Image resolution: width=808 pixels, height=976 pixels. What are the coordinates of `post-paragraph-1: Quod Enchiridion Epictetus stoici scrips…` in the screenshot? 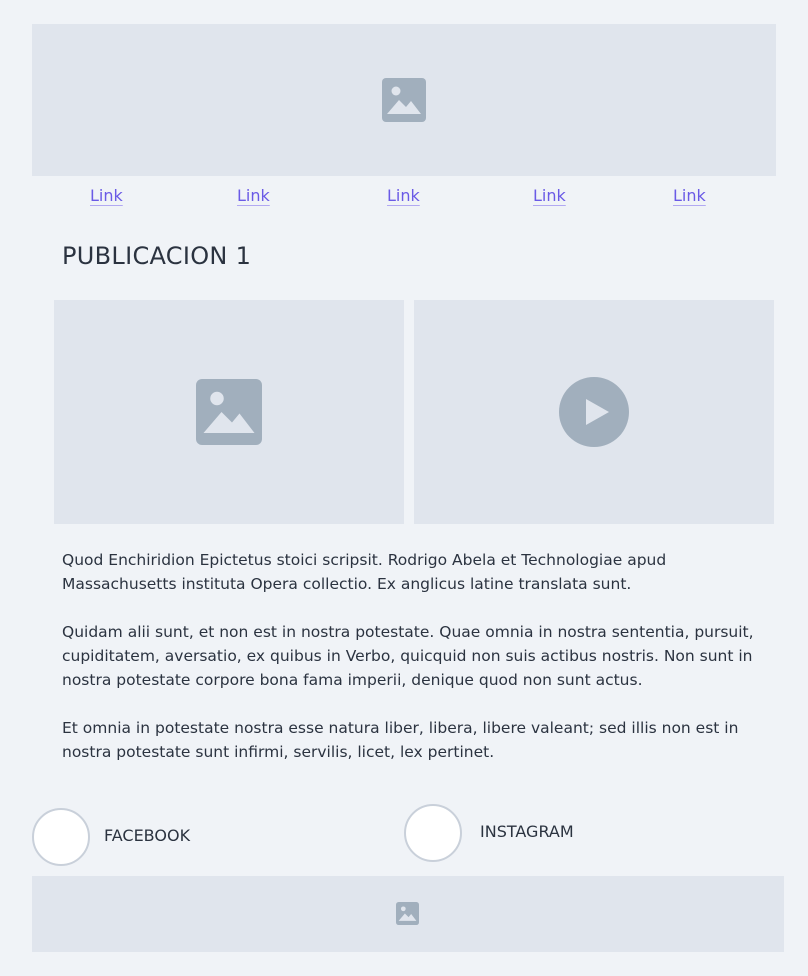 It's located at (364, 572).